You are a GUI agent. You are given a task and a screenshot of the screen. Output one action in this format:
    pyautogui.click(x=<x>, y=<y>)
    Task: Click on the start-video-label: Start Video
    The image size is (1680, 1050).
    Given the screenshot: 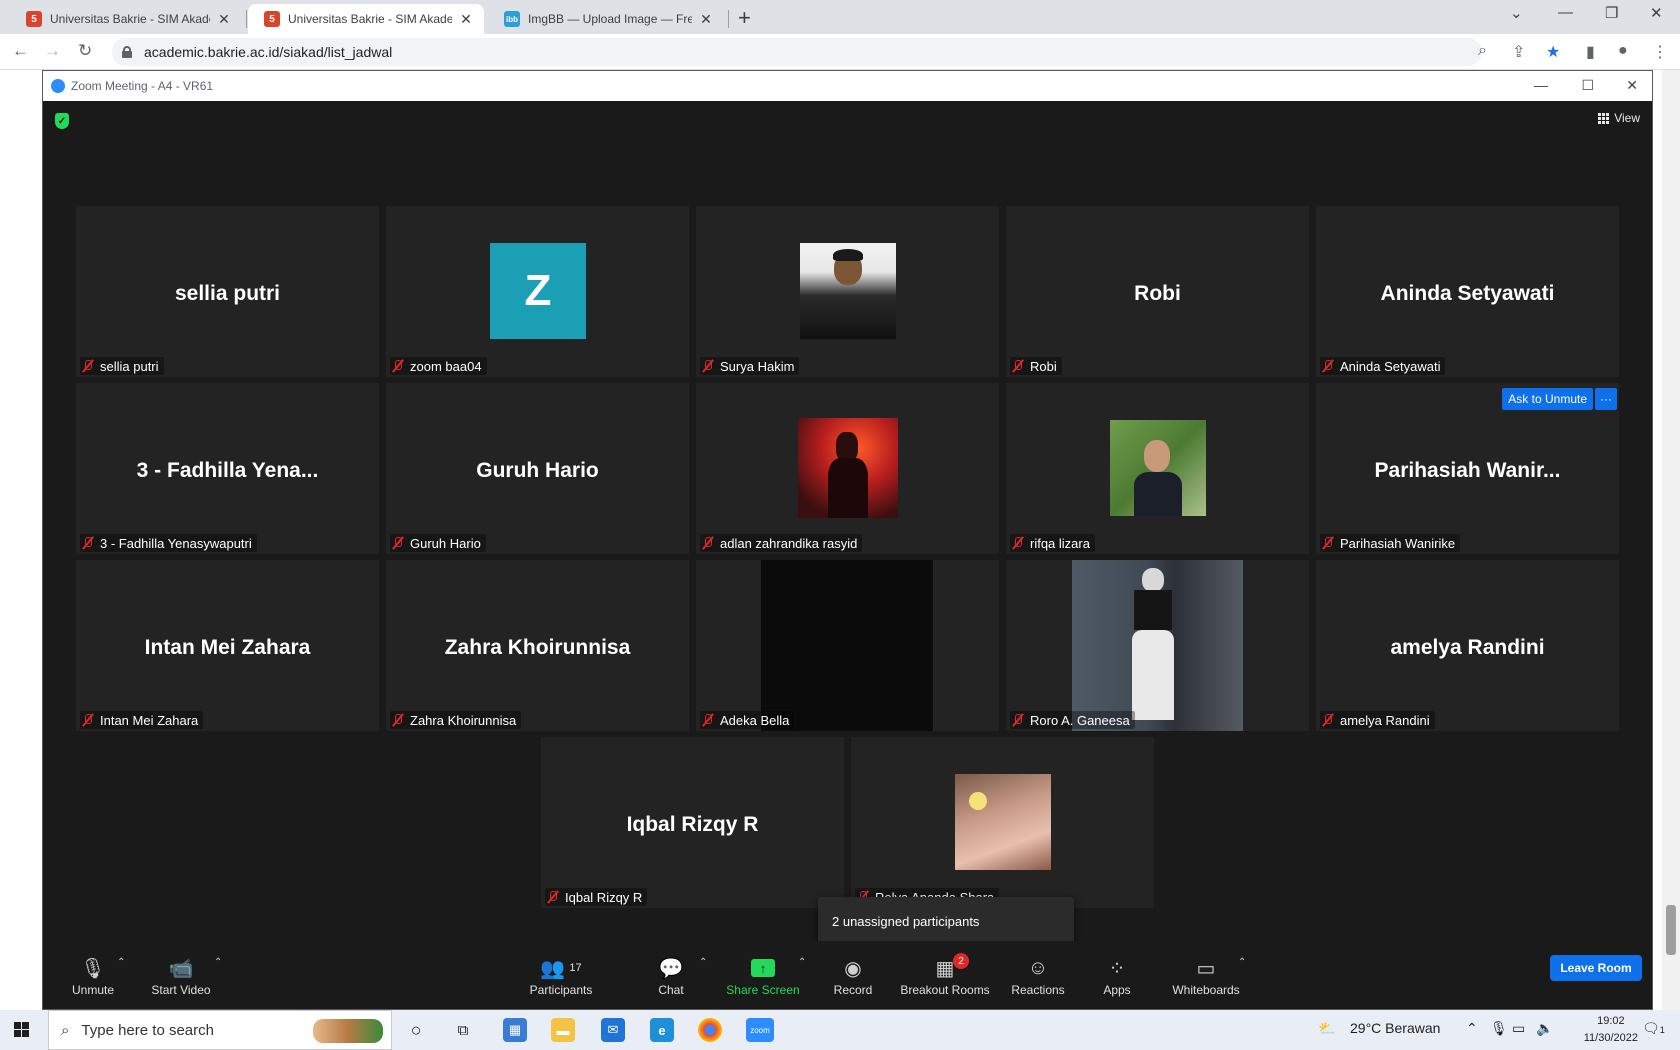 What is the action you would take?
    pyautogui.click(x=181, y=990)
    